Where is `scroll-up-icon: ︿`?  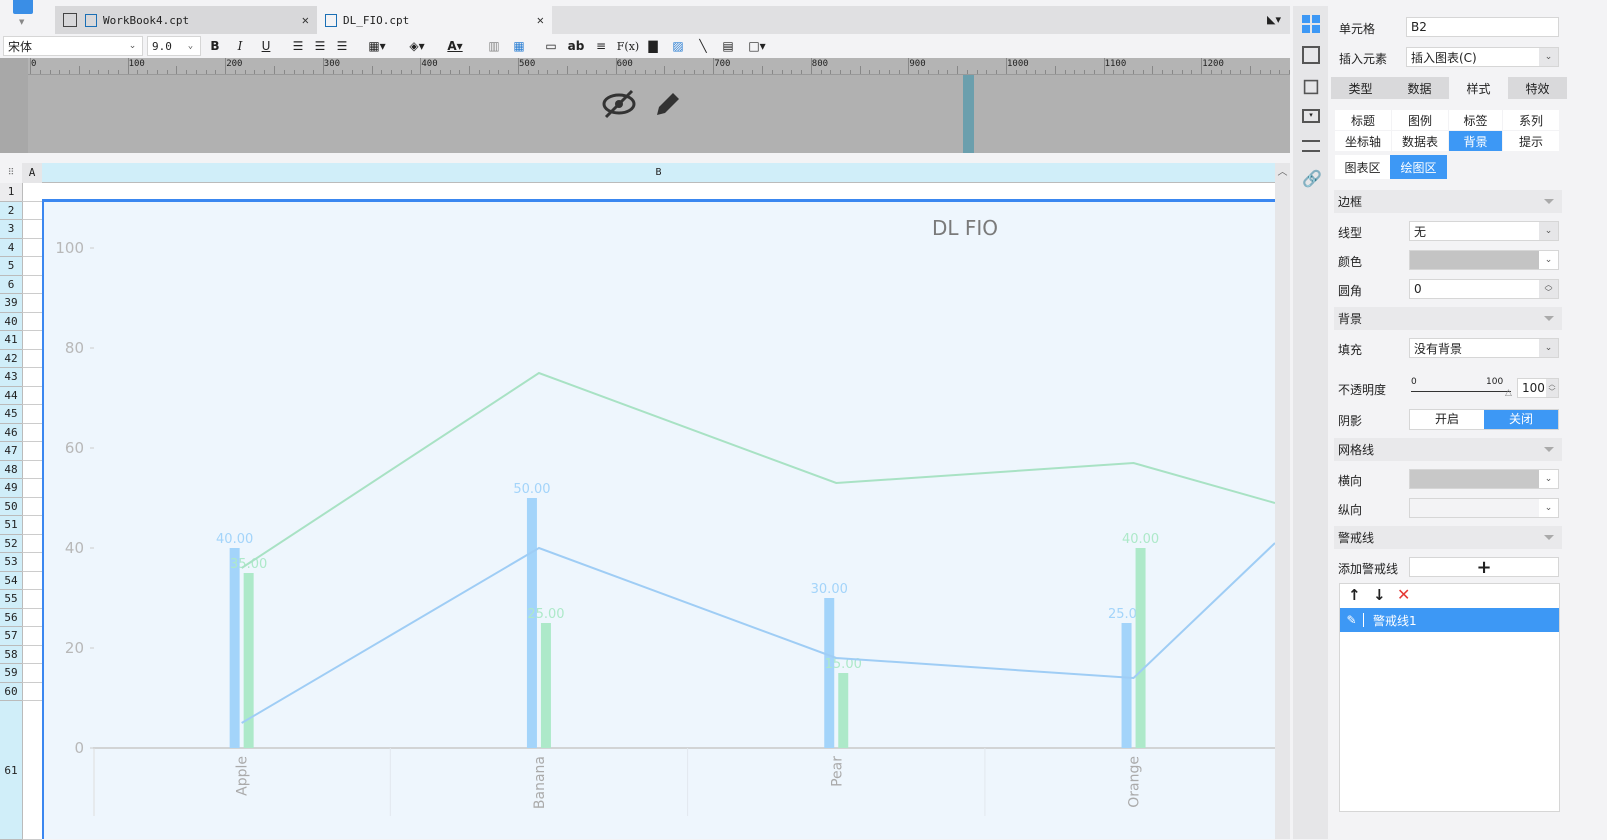 scroll-up-icon: ︿ is located at coordinates (1282, 170).